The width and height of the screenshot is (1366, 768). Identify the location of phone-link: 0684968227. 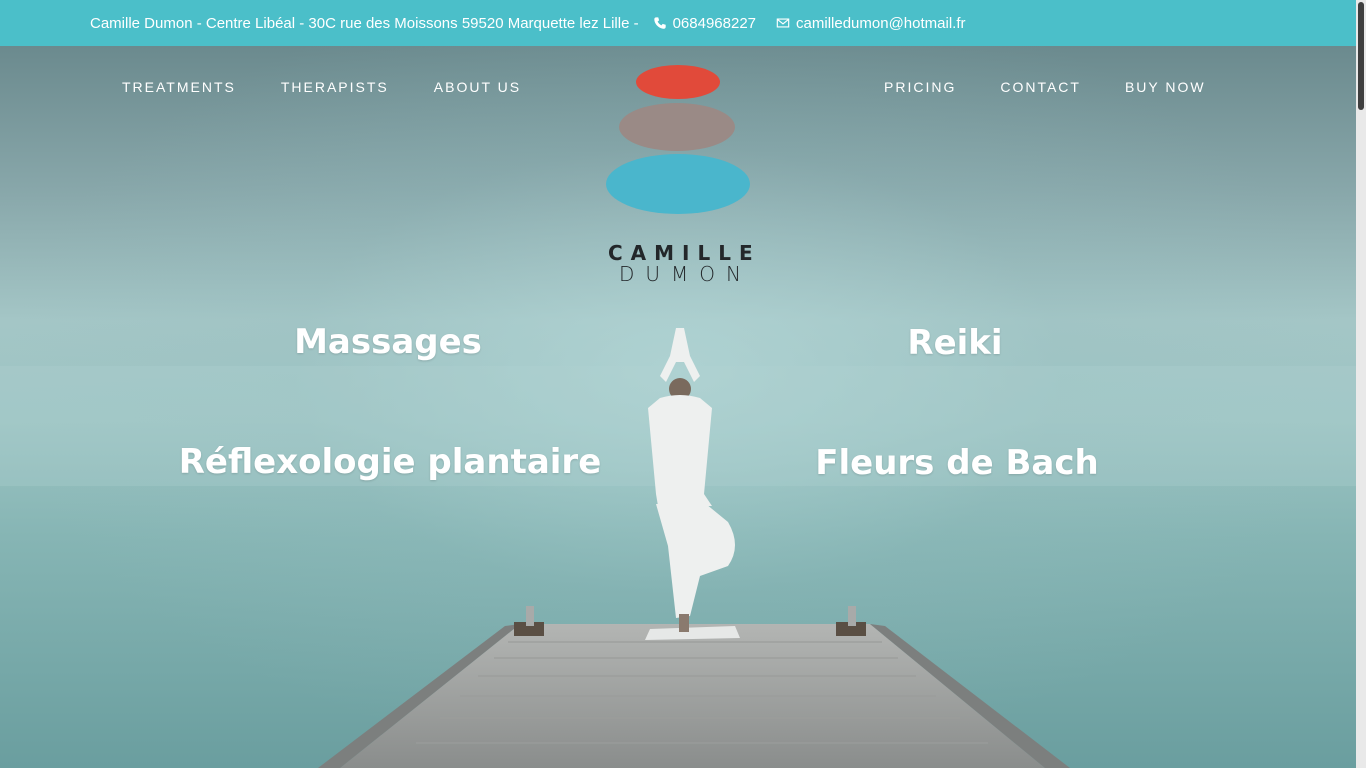
(704, 23).